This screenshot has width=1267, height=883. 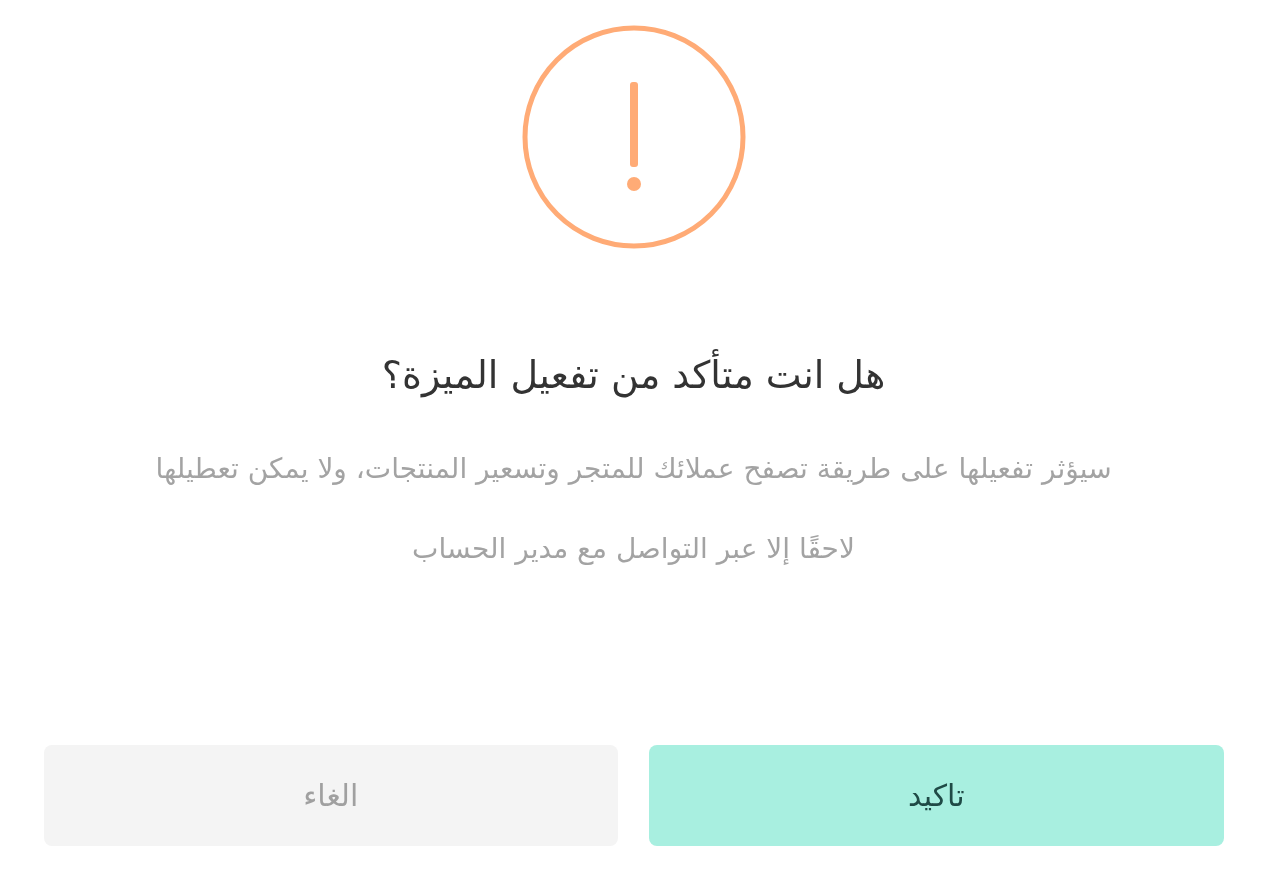 What do you see at coordinates (936, 795) in the screenshot?
I see `confirm-button: تاكيد` at bounding box center [936, 795].